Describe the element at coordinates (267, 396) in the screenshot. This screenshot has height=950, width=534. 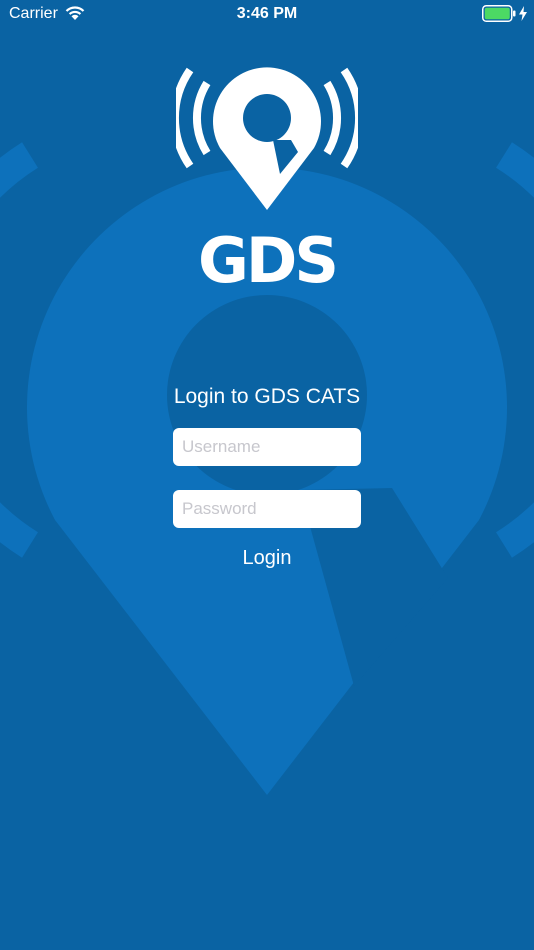
I see `login-title: Login to GDS CATS` at that location.